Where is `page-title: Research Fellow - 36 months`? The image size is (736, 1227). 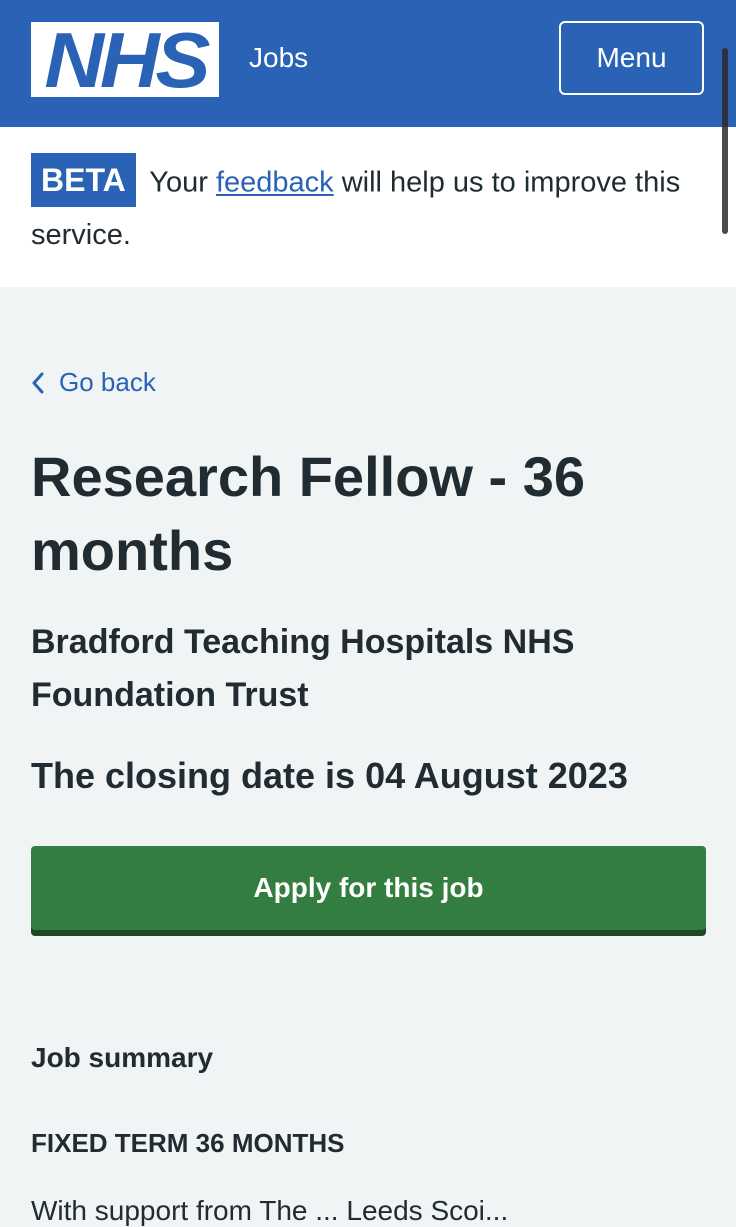
page-title: Research Fellow - 36 months is located at coordinates (308, 513).